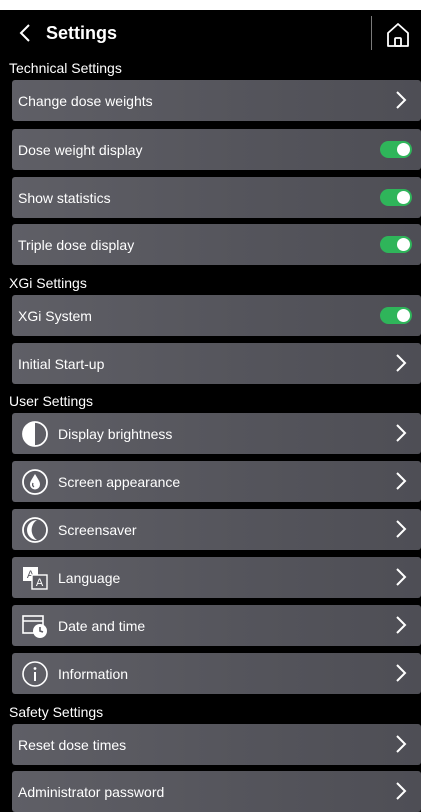  What do you see at coordinates (97, 529) in the screenshot?
I see `row-label: Screensaver` at bounding box center [97, 529].